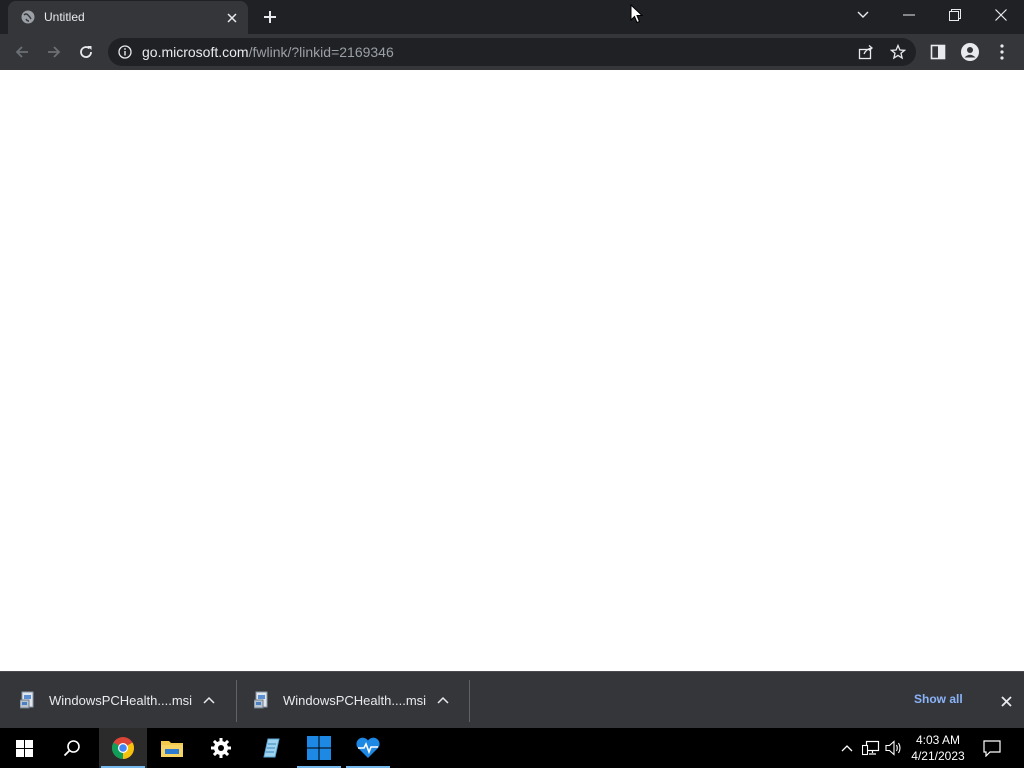 This screenshot has height=768, width=1024. Describe the element at coordinates (847, 748) in the screenshot. I see `show-hidden-icons-chevron-icon` at that location.